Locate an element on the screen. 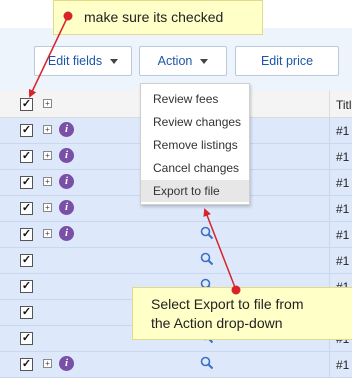  select-all-checkbox: ✓ is located at coordinates (26, 104).